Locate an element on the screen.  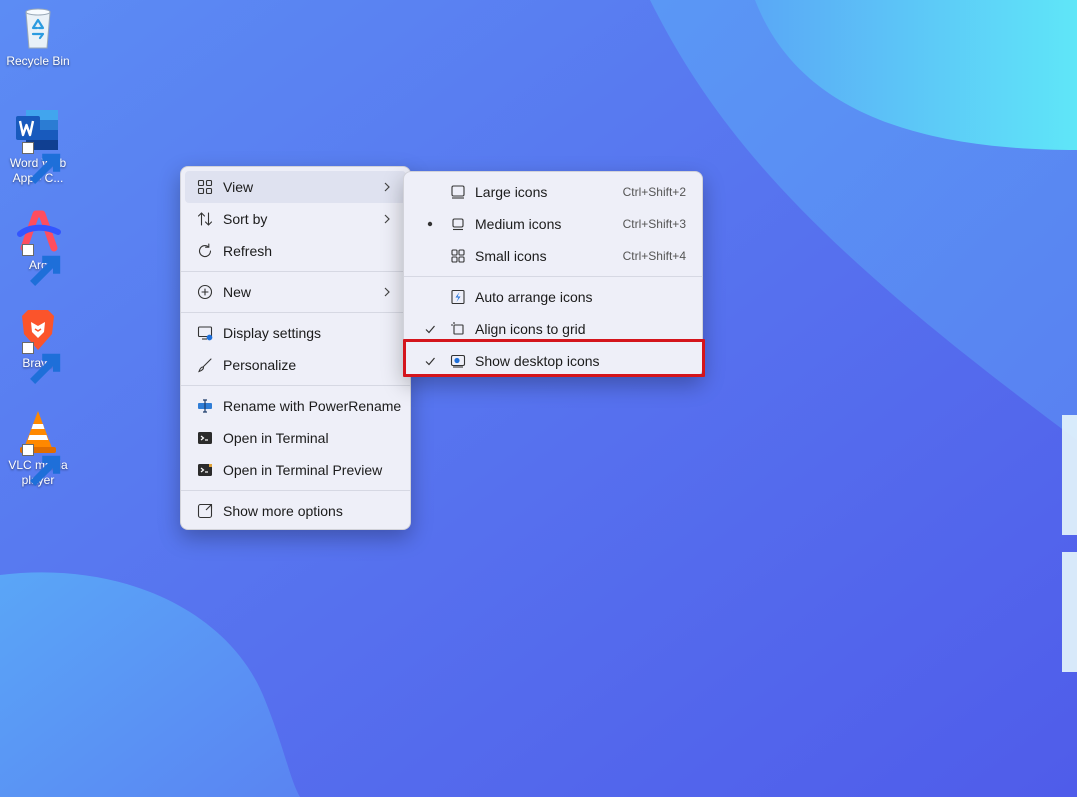
menu-item-label: Refresh is located at coordinates (248, 251).